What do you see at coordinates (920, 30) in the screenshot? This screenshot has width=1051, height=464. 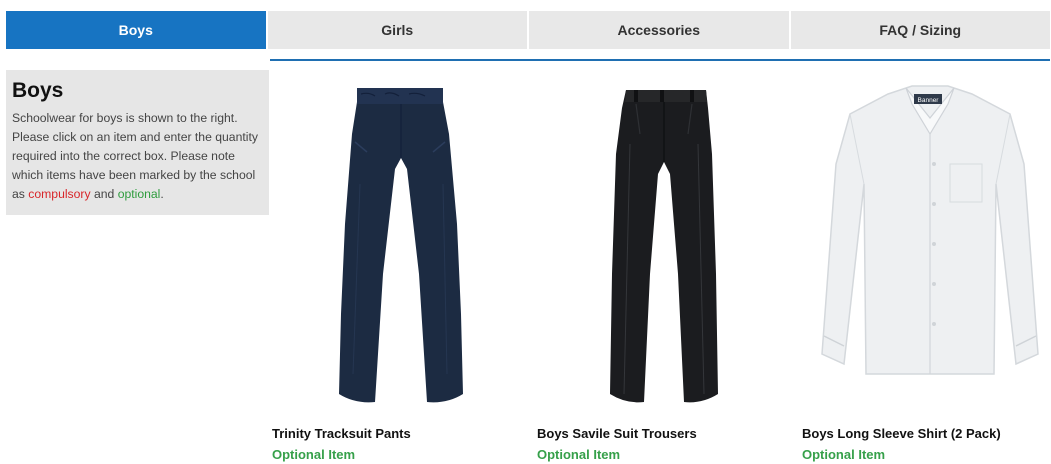 I see `tab-faq-sizing: FAQ / Sizing` at bounding box center [920, 30].